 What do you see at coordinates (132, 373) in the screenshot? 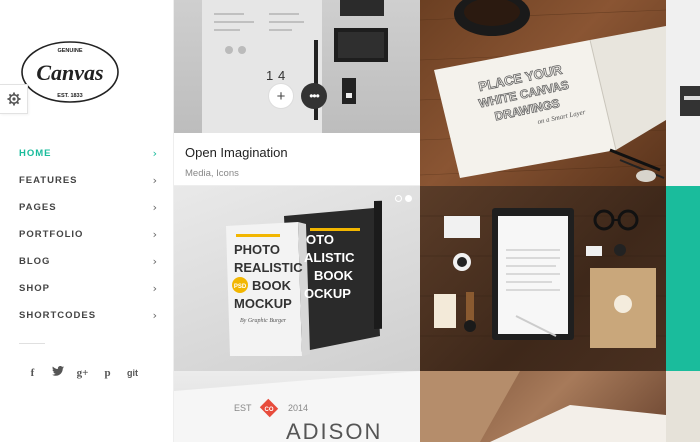
I see `github-icon: git` at bounding box center [132, 373].